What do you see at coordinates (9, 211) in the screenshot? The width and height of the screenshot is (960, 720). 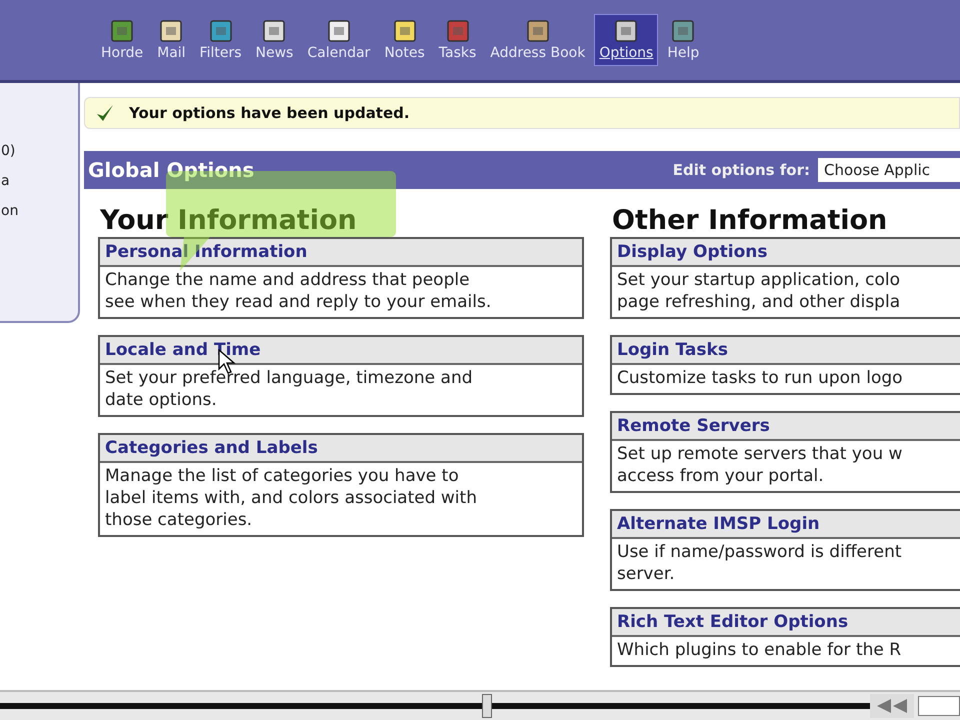 I see `sidebar-item: on` at bounding box center [9, 211].